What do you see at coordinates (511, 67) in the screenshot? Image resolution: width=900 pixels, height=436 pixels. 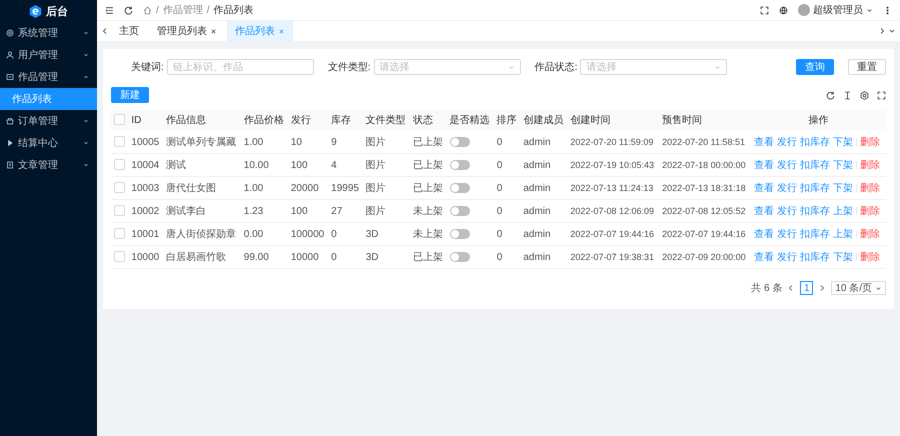 I see `dropdown-caret-icon` at bounding box center [511, 67].